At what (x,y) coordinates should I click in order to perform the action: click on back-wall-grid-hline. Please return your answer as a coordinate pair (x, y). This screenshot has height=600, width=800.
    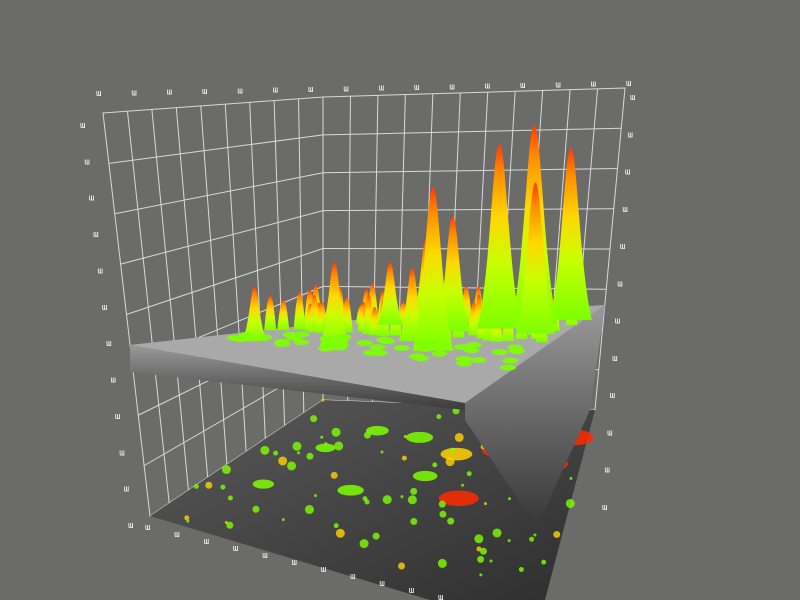
    Looking at the image, I should click on (472, 131).